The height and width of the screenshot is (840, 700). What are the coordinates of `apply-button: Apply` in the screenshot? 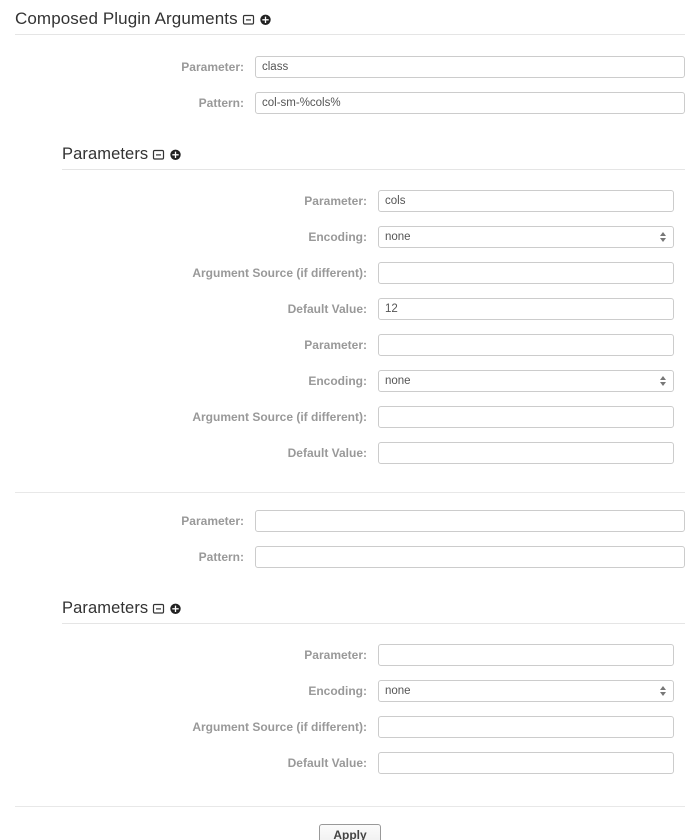 It's located at (350, 832).